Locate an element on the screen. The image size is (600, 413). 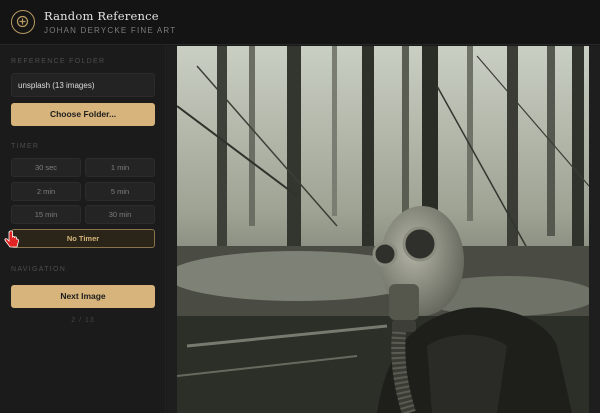
navigation-label: NAVIGATION is located at coordinates (39, 269).